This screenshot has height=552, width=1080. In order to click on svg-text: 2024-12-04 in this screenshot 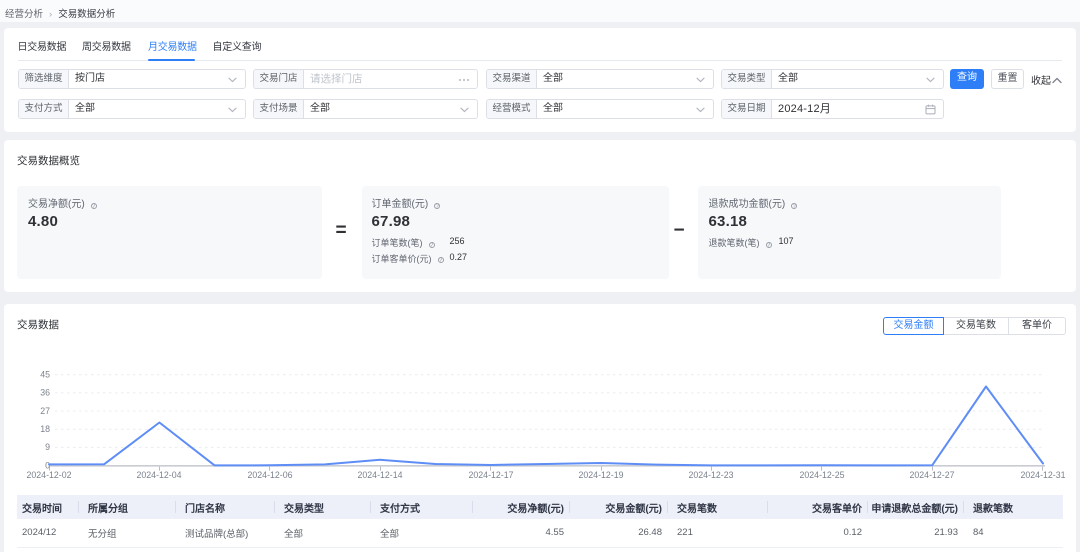, I will do `click(159, 475)`.